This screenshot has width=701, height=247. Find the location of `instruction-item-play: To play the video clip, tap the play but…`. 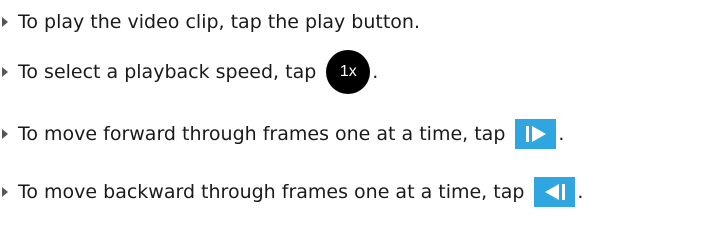

instruction-item-play: To play the video clip, tap the play but… is located at coordinates (210, 22).